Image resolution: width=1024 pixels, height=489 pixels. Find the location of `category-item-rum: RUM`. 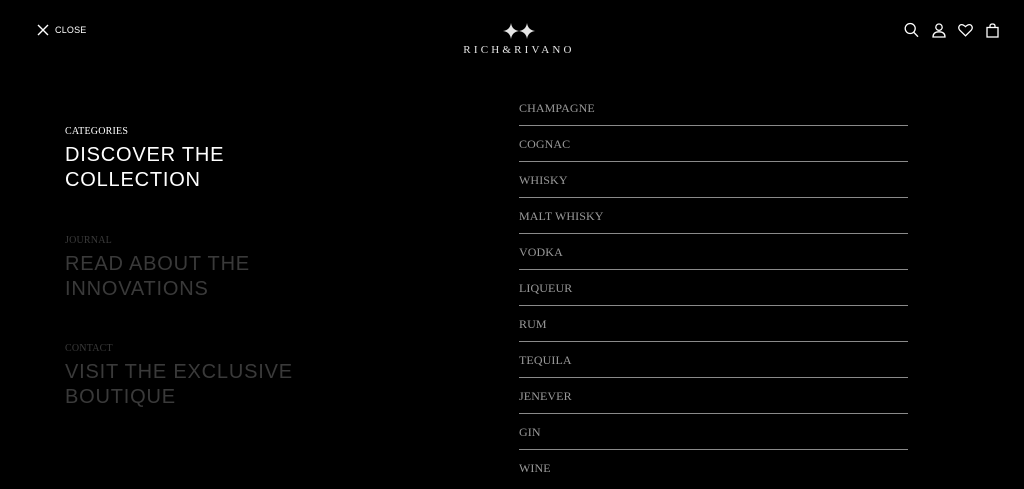

category-item-rum: RUM is located at coordinates (713, 324).